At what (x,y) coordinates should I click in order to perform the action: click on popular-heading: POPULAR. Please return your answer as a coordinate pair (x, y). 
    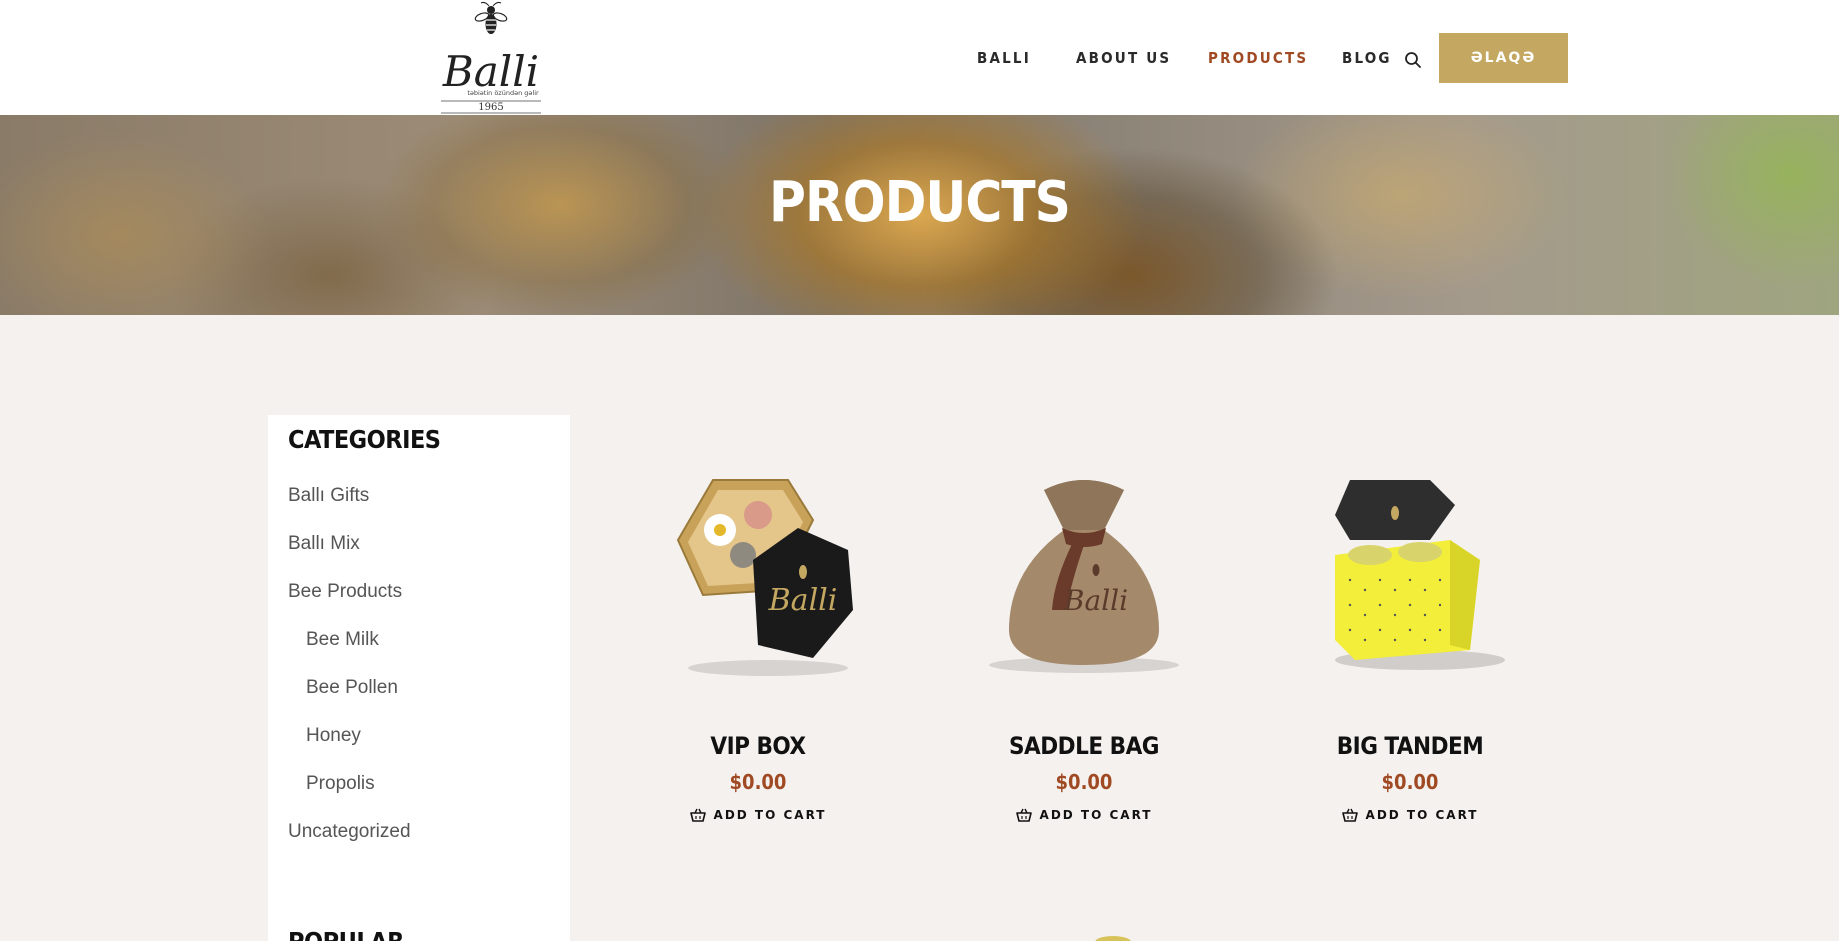
    Looking at the image, I should click on (346, 934).